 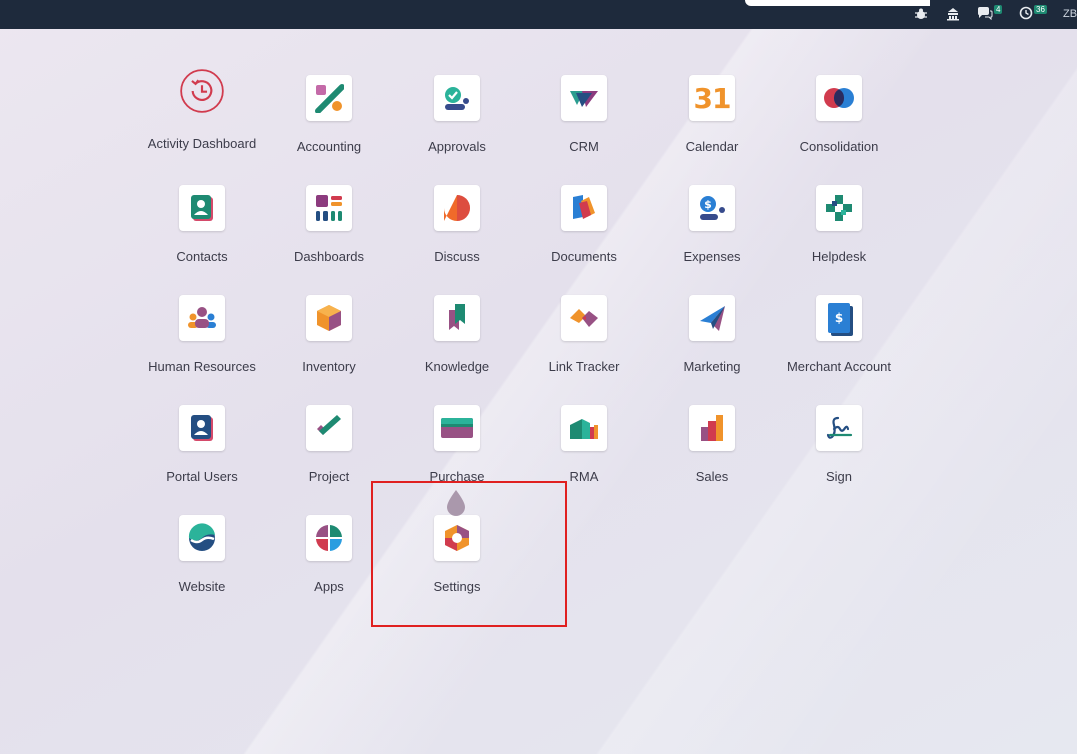 I want to click on app-human-resources: Human Resources, so click(x=202, y=334).